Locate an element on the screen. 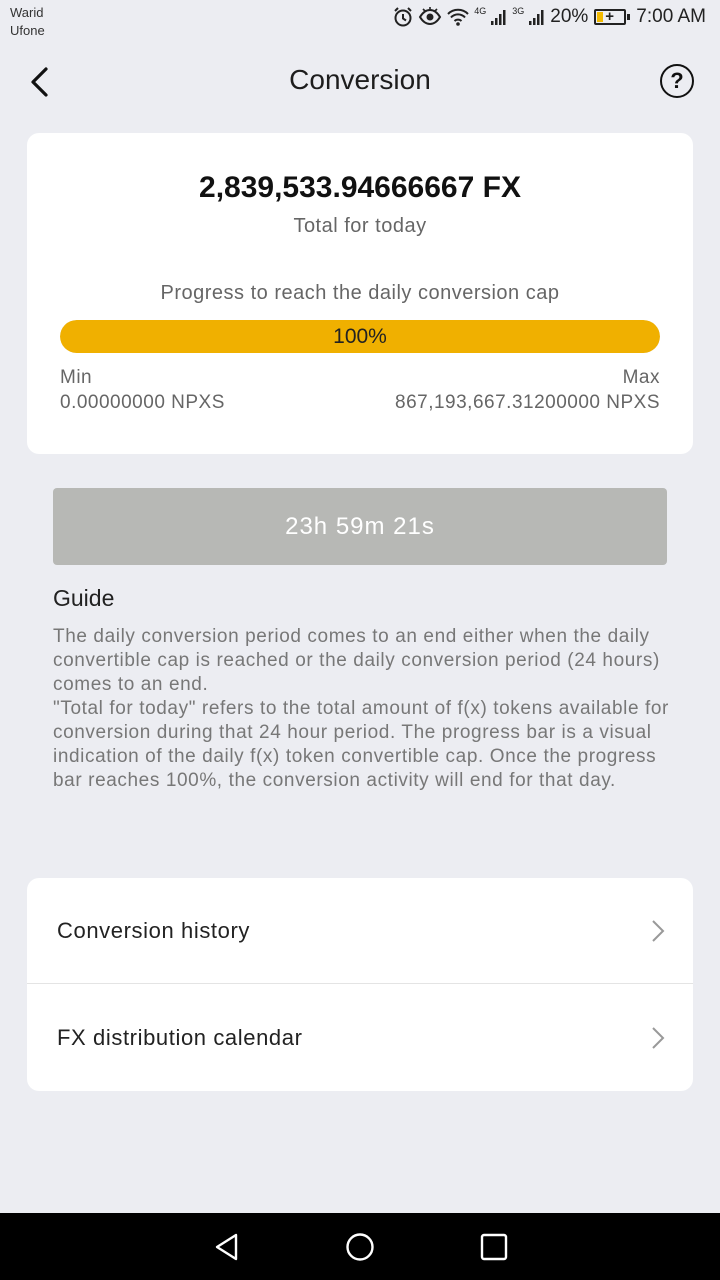  nav-home-button is located at coordinates (360, 1247).